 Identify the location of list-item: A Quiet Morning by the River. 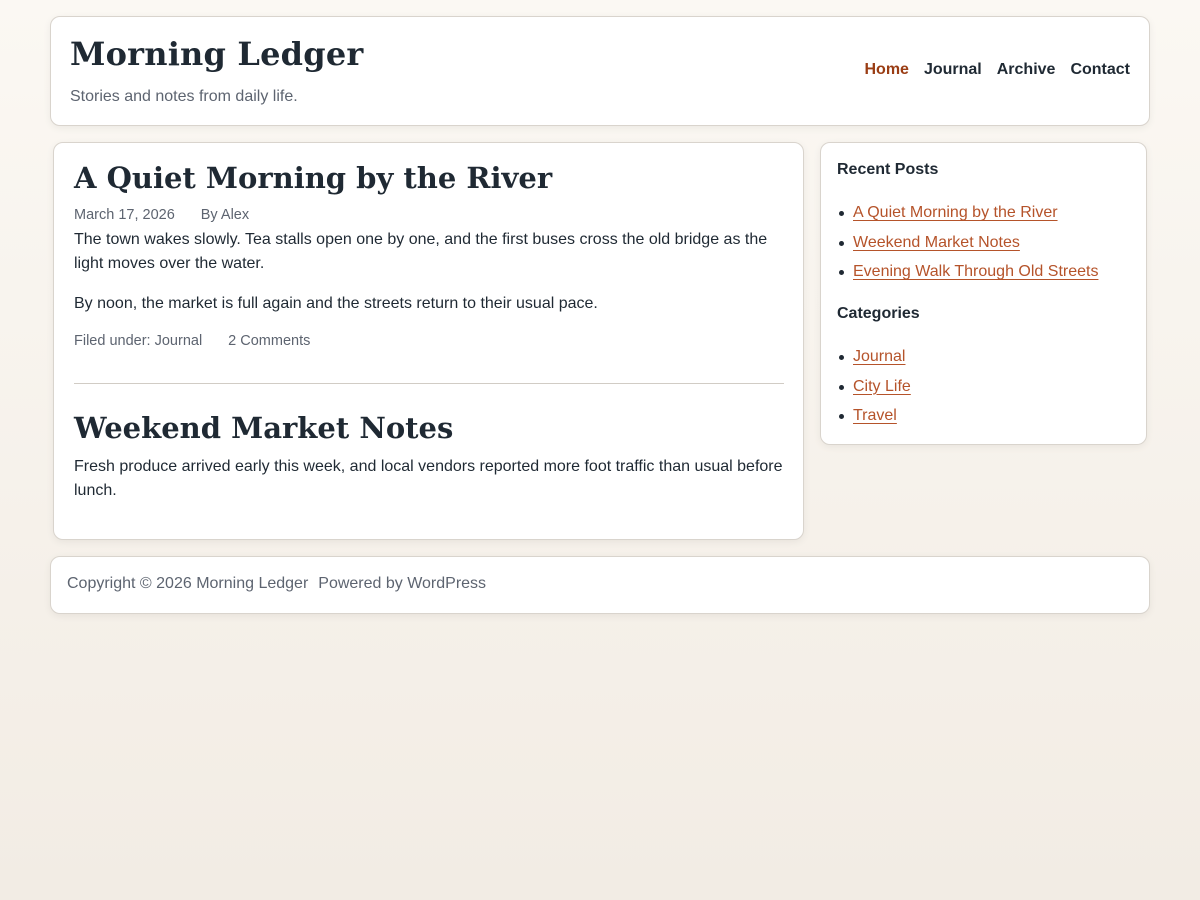
(967, 216).